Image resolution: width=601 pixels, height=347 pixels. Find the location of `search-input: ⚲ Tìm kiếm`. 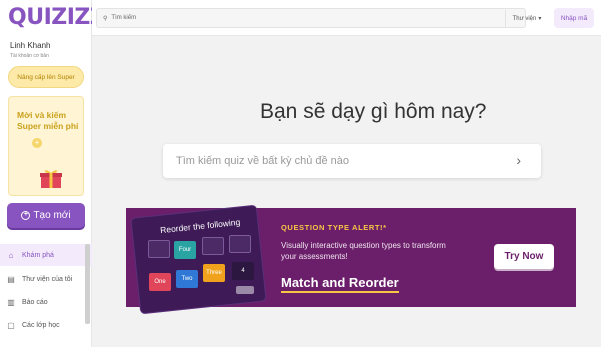

search-input: ⚲ Tìm kiếm is located at coordinates (311, 18).